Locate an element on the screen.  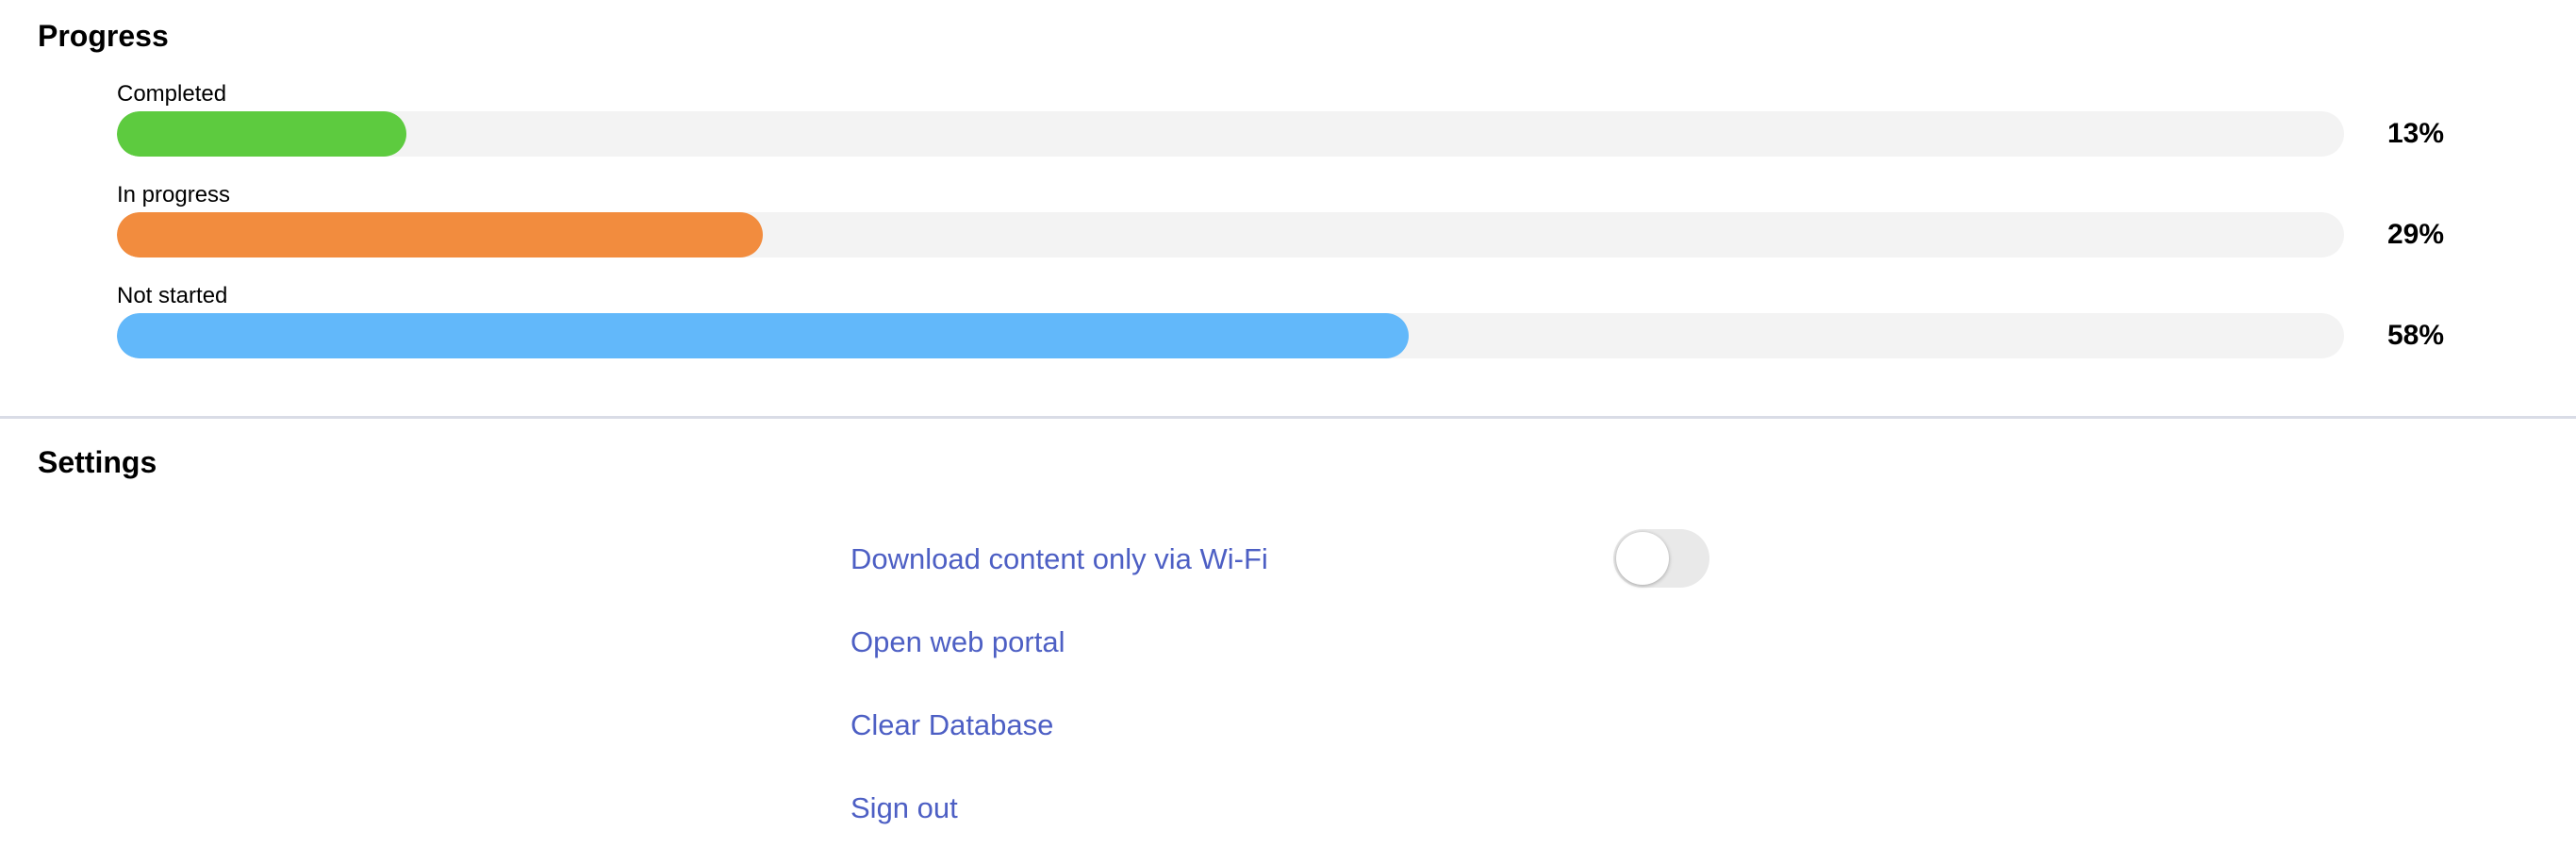
progress-percent-in-progress: 29% is located at coordinates (2416, 234).